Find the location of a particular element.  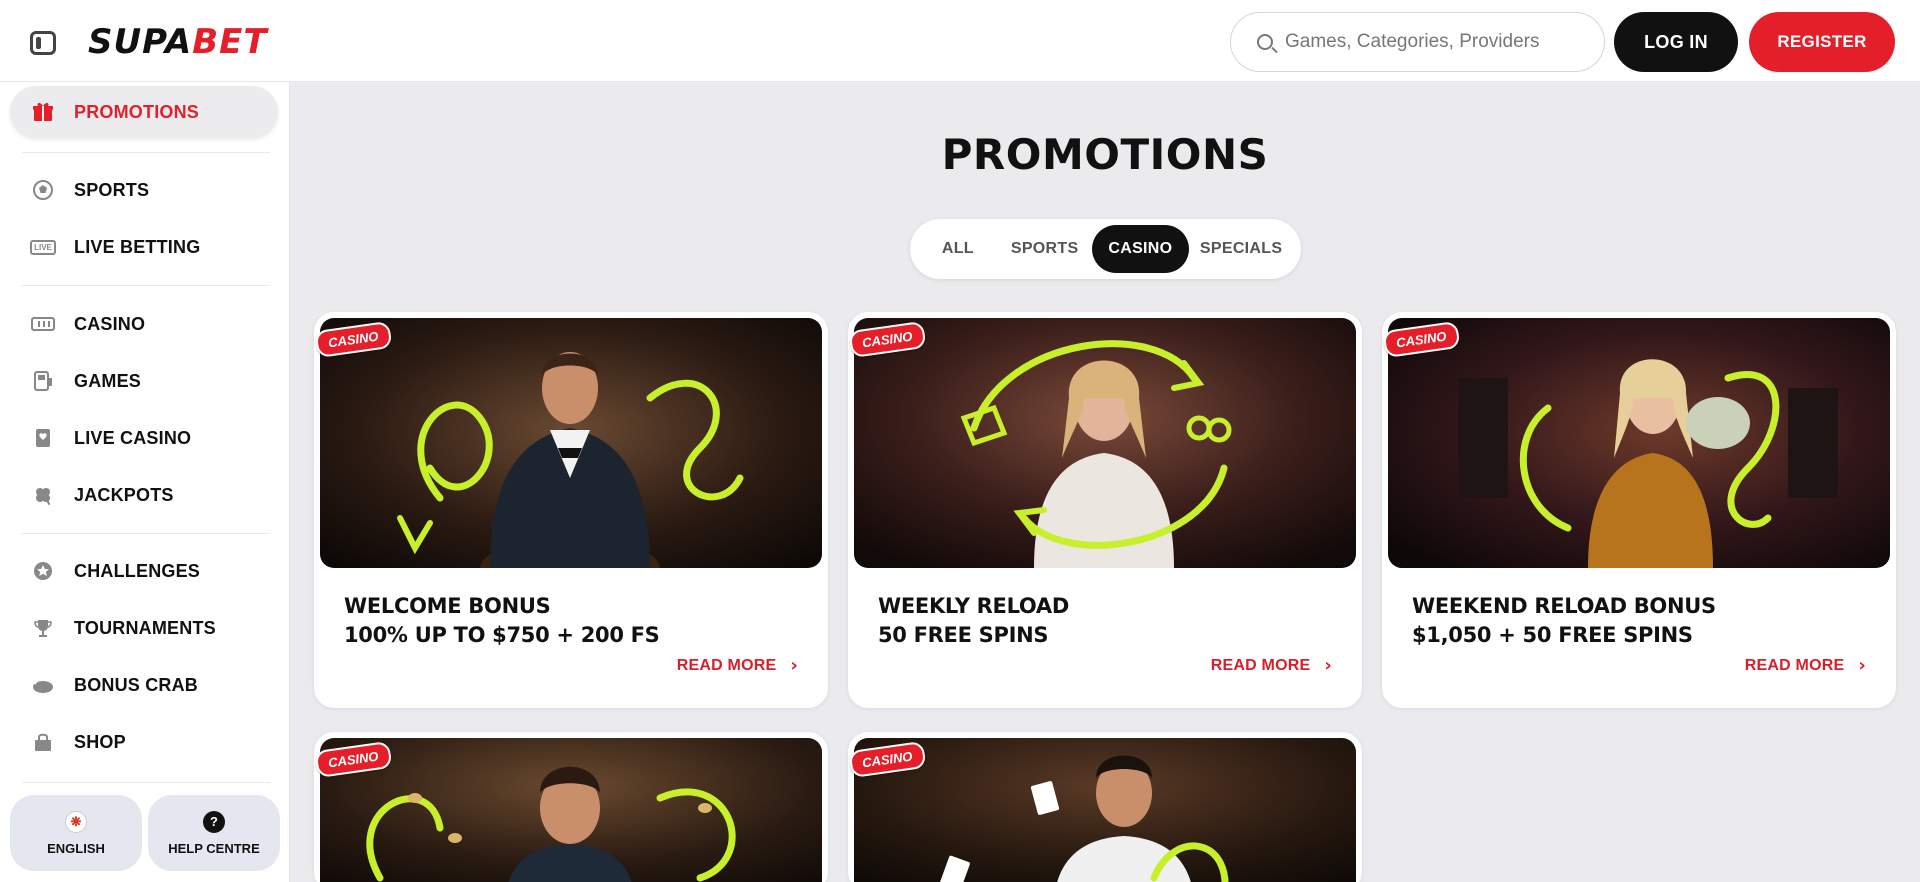

top-header: SUPABET LOG IN REGISTER is located at coordinates (960, 41).